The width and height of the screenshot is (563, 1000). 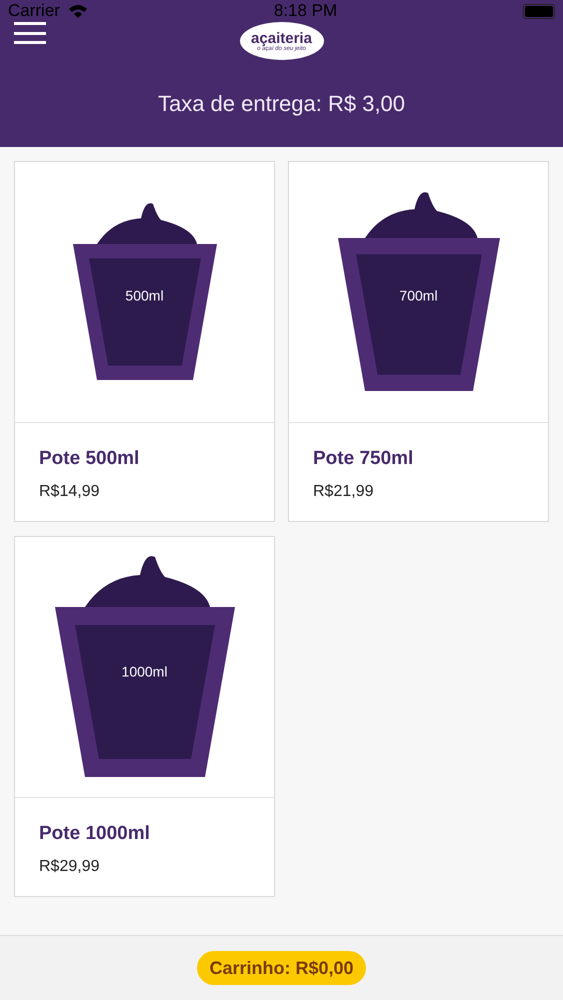 I want to click on wifi-icon, so click(x=78, y=11).